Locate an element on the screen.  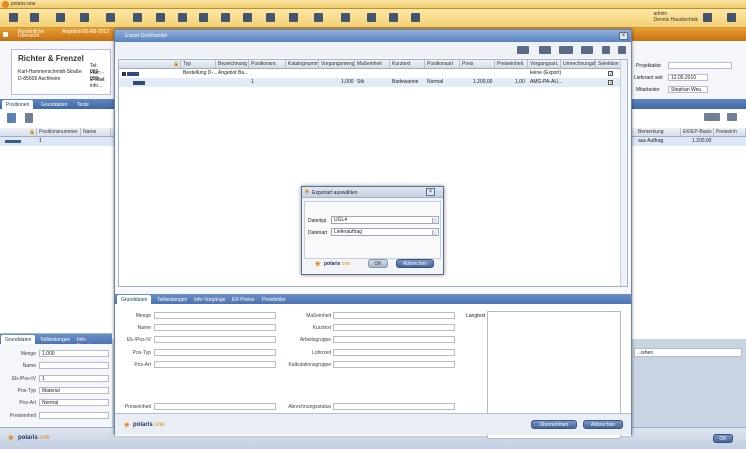
cart-icon is located at coordinates (345, 18).